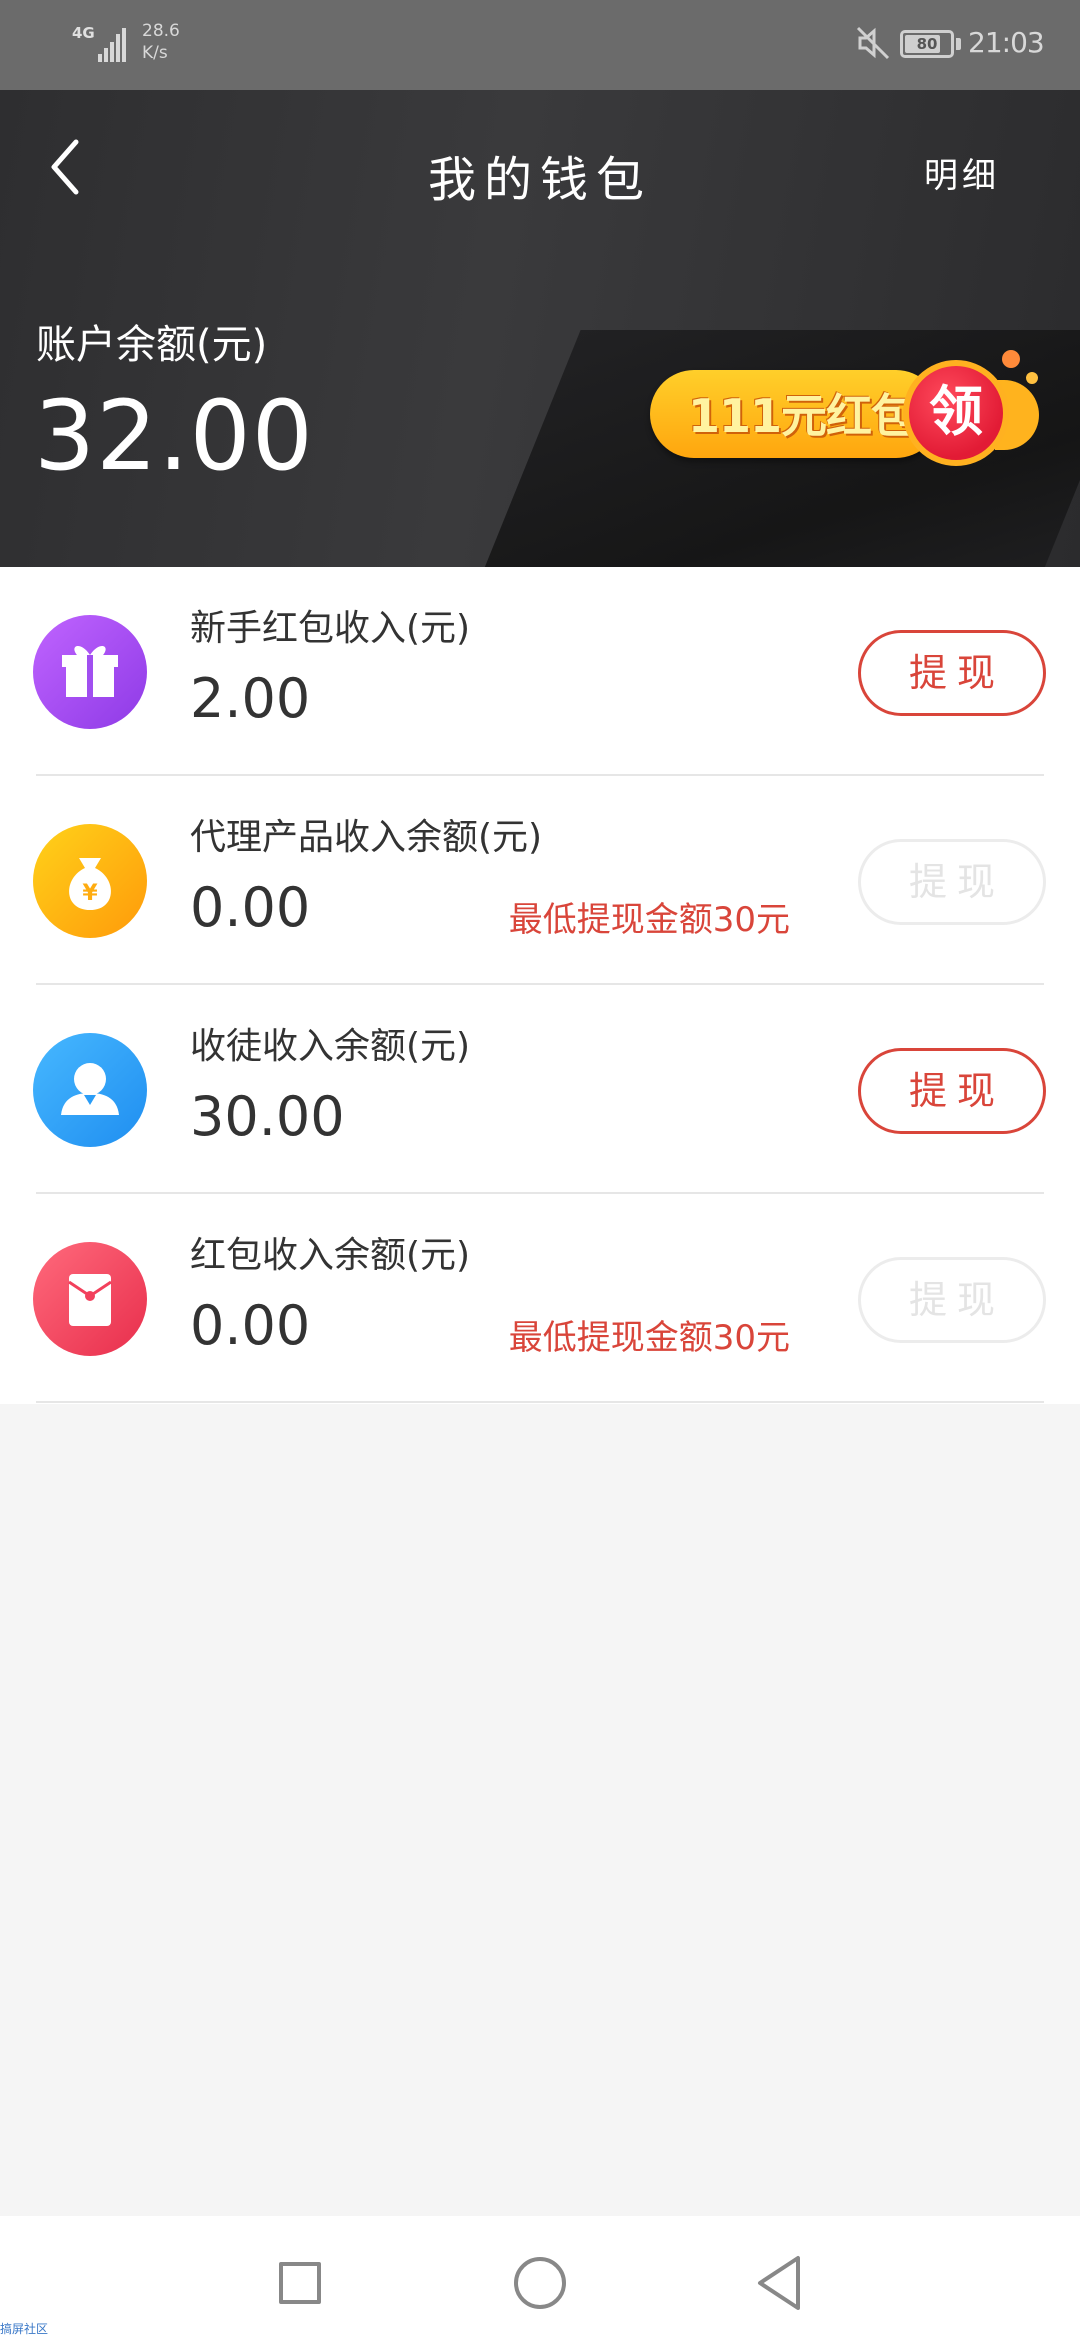 This screenshot has height=2340, width=1080. Describe the element at coordinates (90, 1090) in the screenshot. I see `user-icon` at that location.